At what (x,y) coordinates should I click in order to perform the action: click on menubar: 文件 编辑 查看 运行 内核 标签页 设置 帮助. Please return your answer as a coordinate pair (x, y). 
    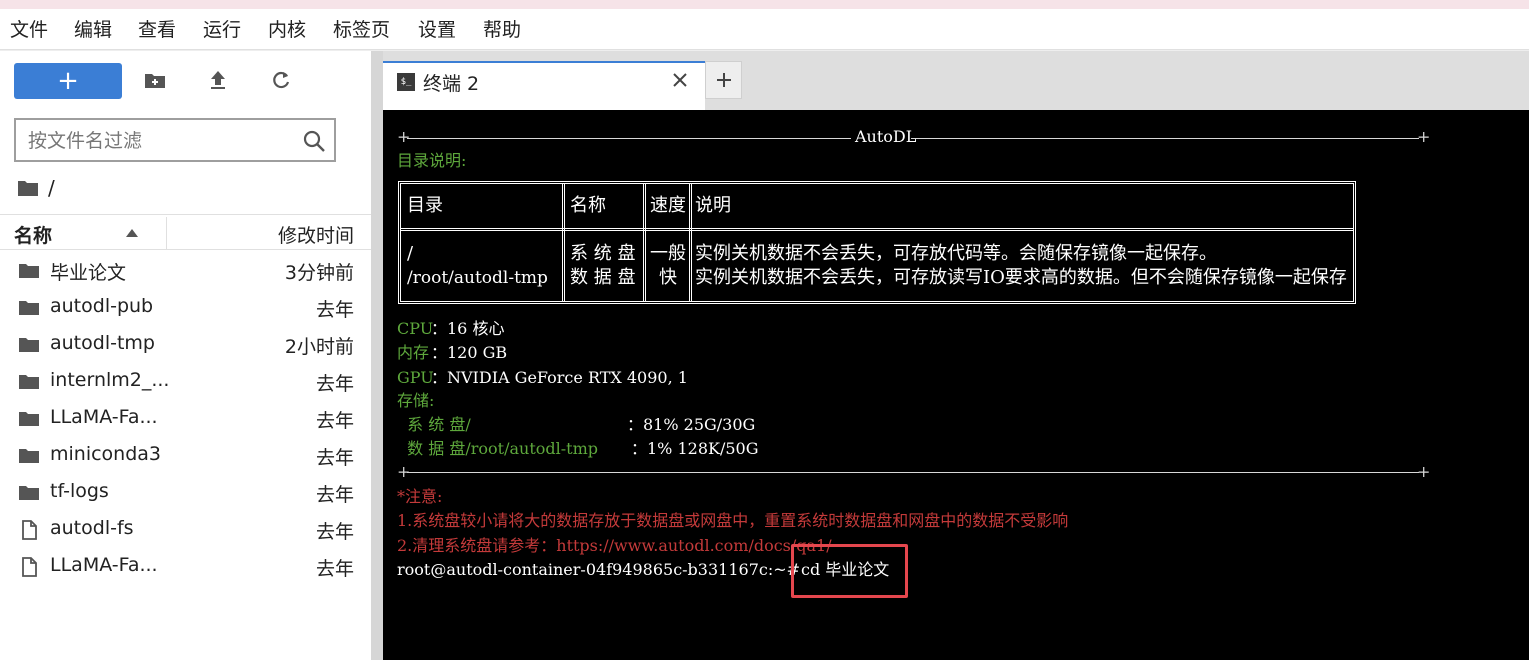
    Looking at the image, I should click on (764, 29).